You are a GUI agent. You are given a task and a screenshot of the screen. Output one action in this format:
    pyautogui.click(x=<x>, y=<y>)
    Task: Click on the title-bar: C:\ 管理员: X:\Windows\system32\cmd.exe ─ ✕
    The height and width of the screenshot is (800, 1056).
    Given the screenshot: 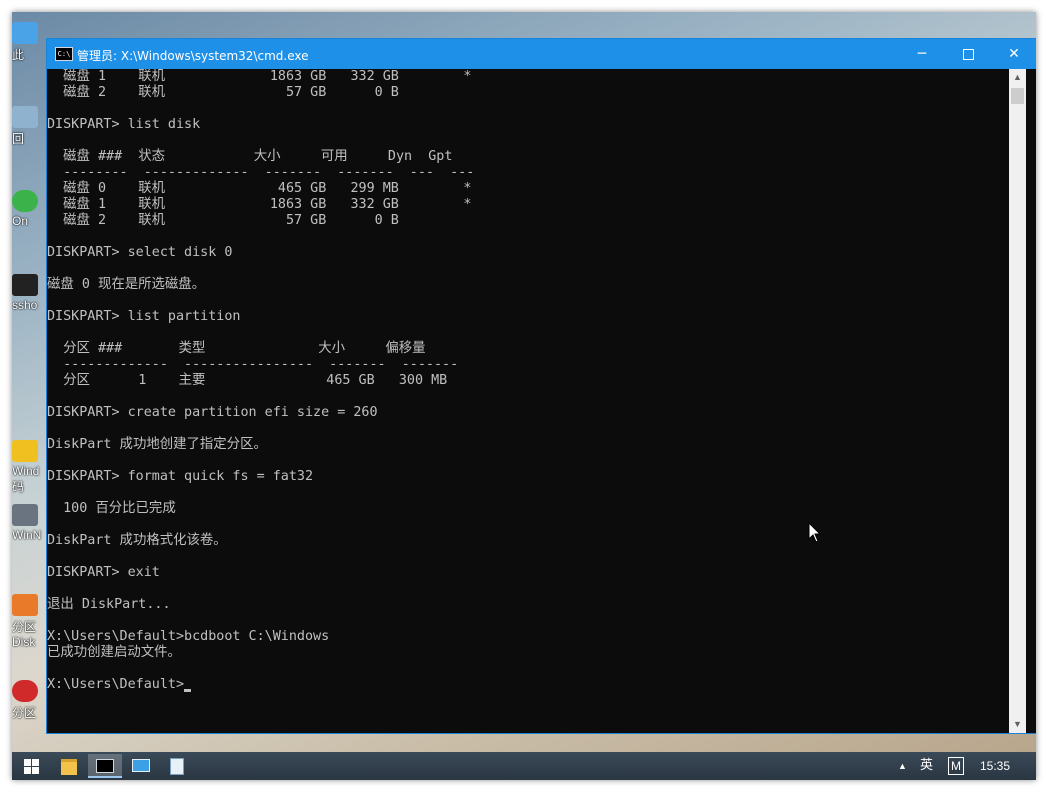 What is the action you would take?
    pyautogui.click(x=541, y=54)
    